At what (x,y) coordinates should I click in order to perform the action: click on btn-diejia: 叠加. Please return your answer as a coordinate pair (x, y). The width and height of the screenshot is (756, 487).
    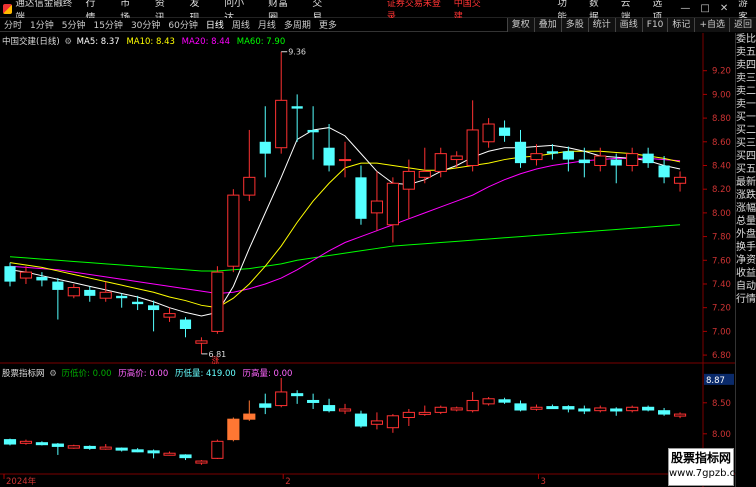
    Looking at the image, I should click on (547, 24).